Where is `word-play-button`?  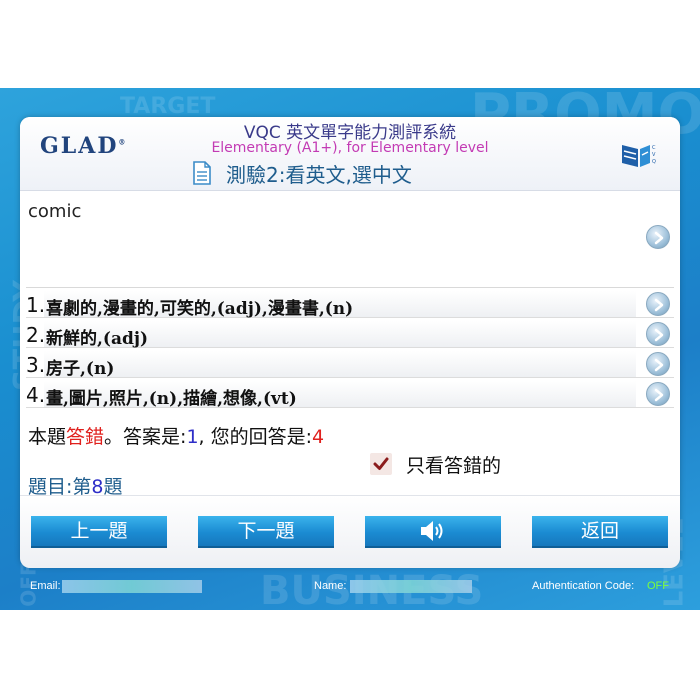 word-play-button is located at coordinates (658, 237).